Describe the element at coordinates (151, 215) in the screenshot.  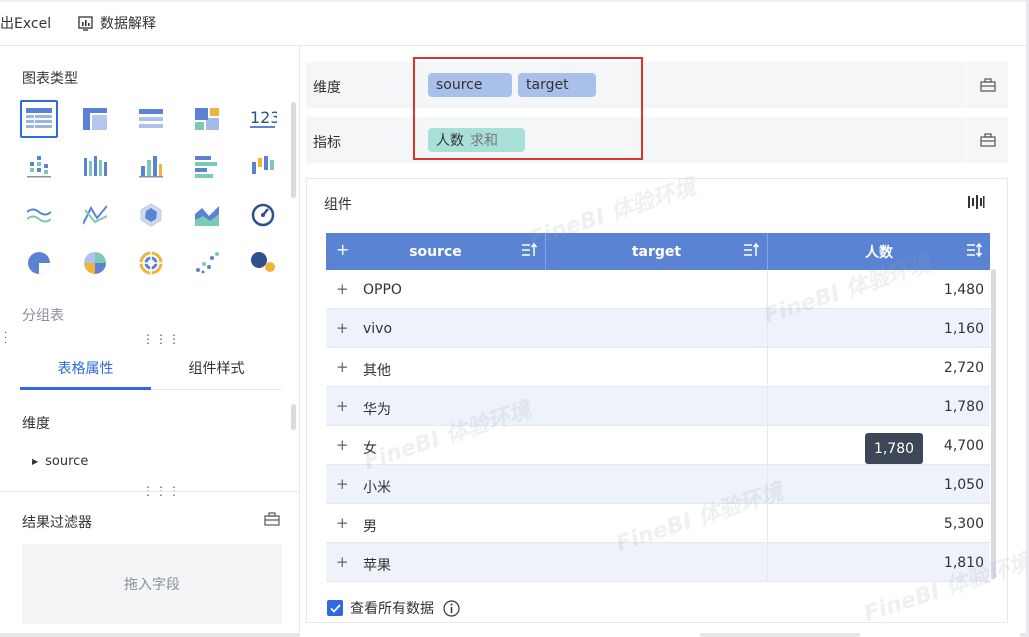
I see `radar-icon` at that location.